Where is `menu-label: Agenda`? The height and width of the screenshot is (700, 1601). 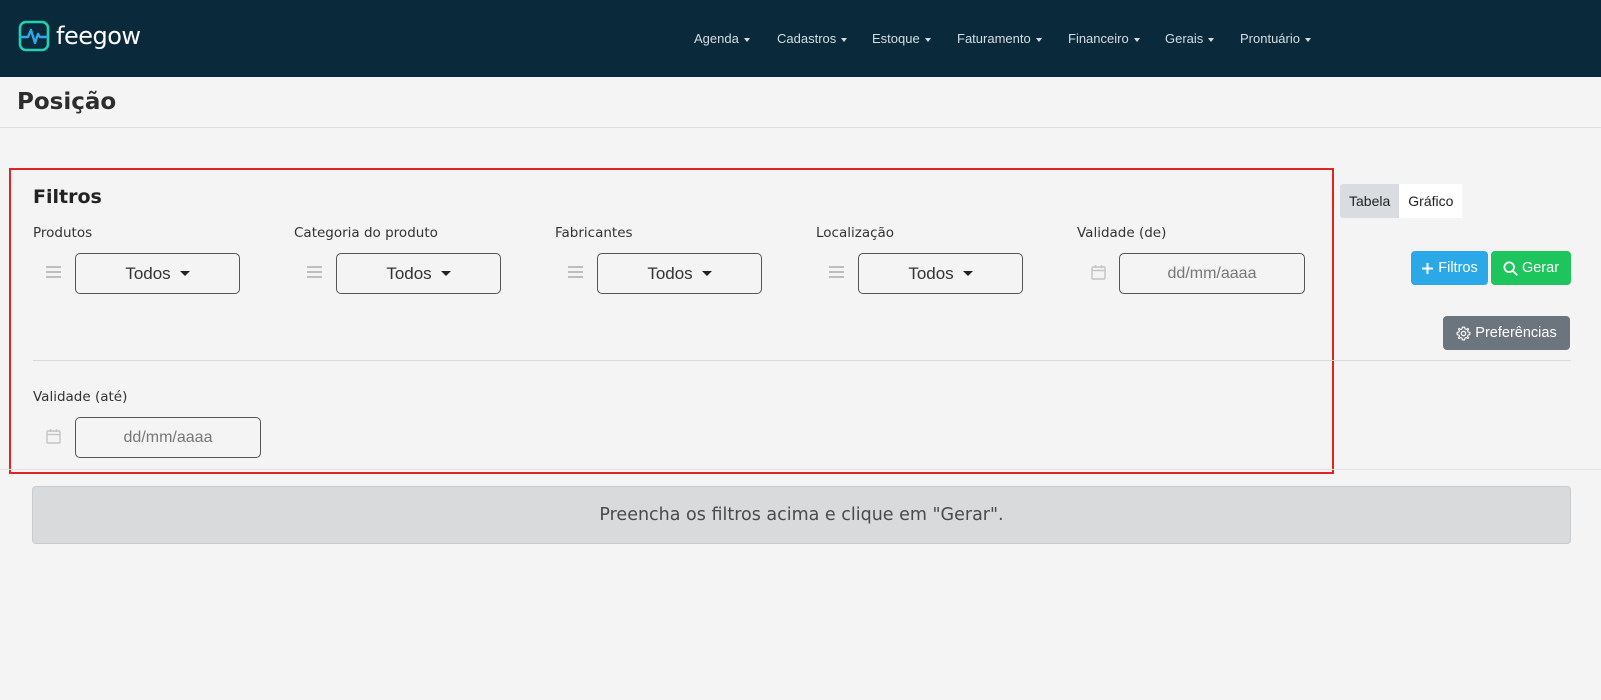
menu-label: Agenda is located at coordinates (716, 38).